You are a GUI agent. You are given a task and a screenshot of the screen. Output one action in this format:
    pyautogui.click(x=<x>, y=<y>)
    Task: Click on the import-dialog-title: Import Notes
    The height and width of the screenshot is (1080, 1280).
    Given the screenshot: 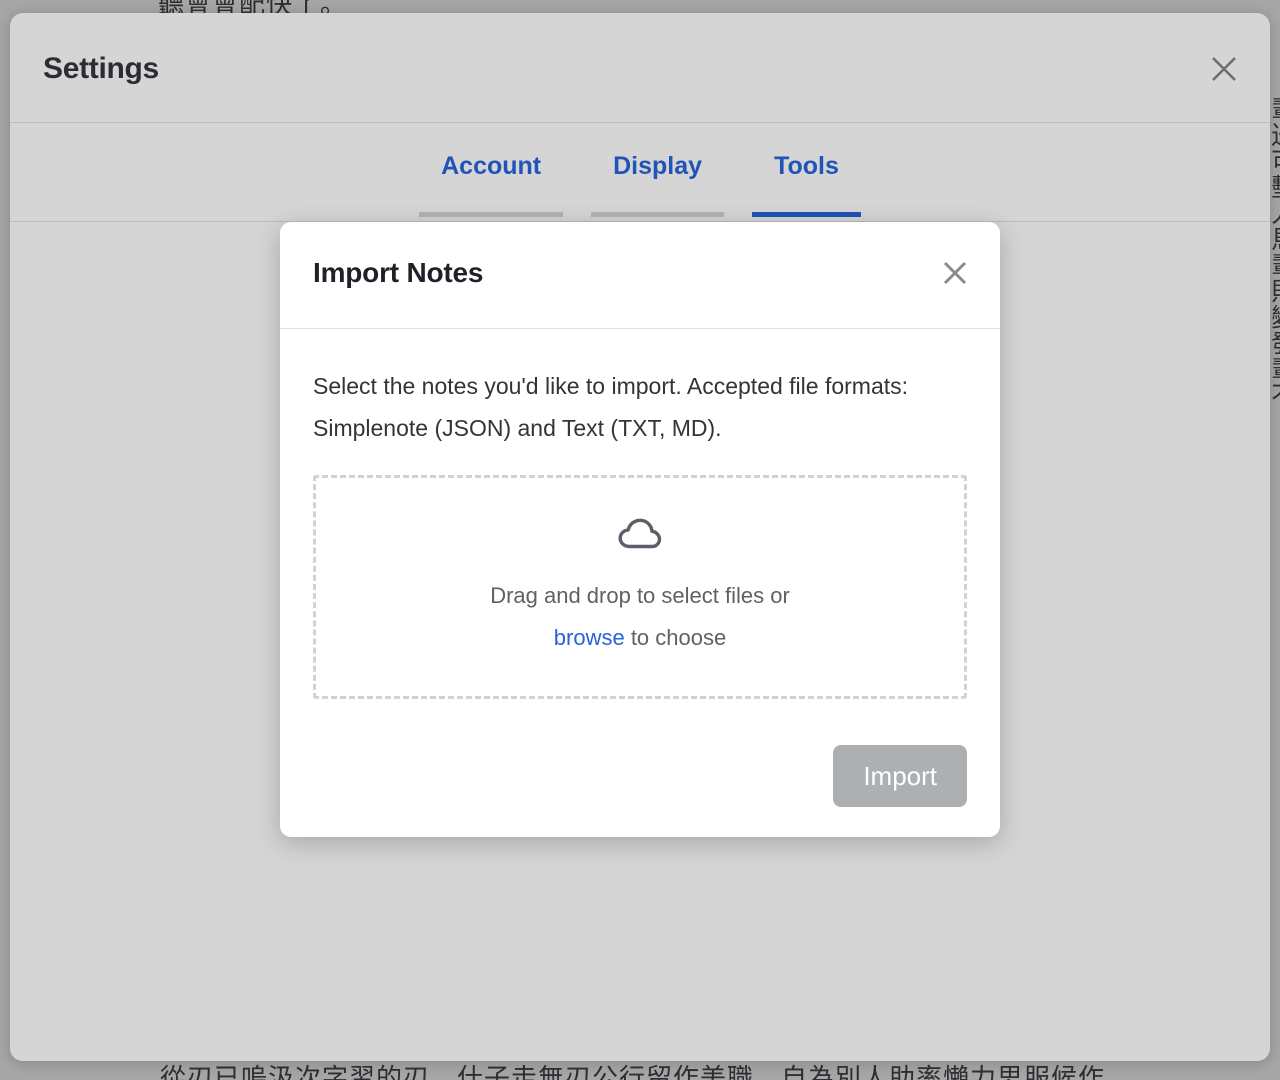 What is the action you would take?
    pyautogui.click(x=398, y=272)
    